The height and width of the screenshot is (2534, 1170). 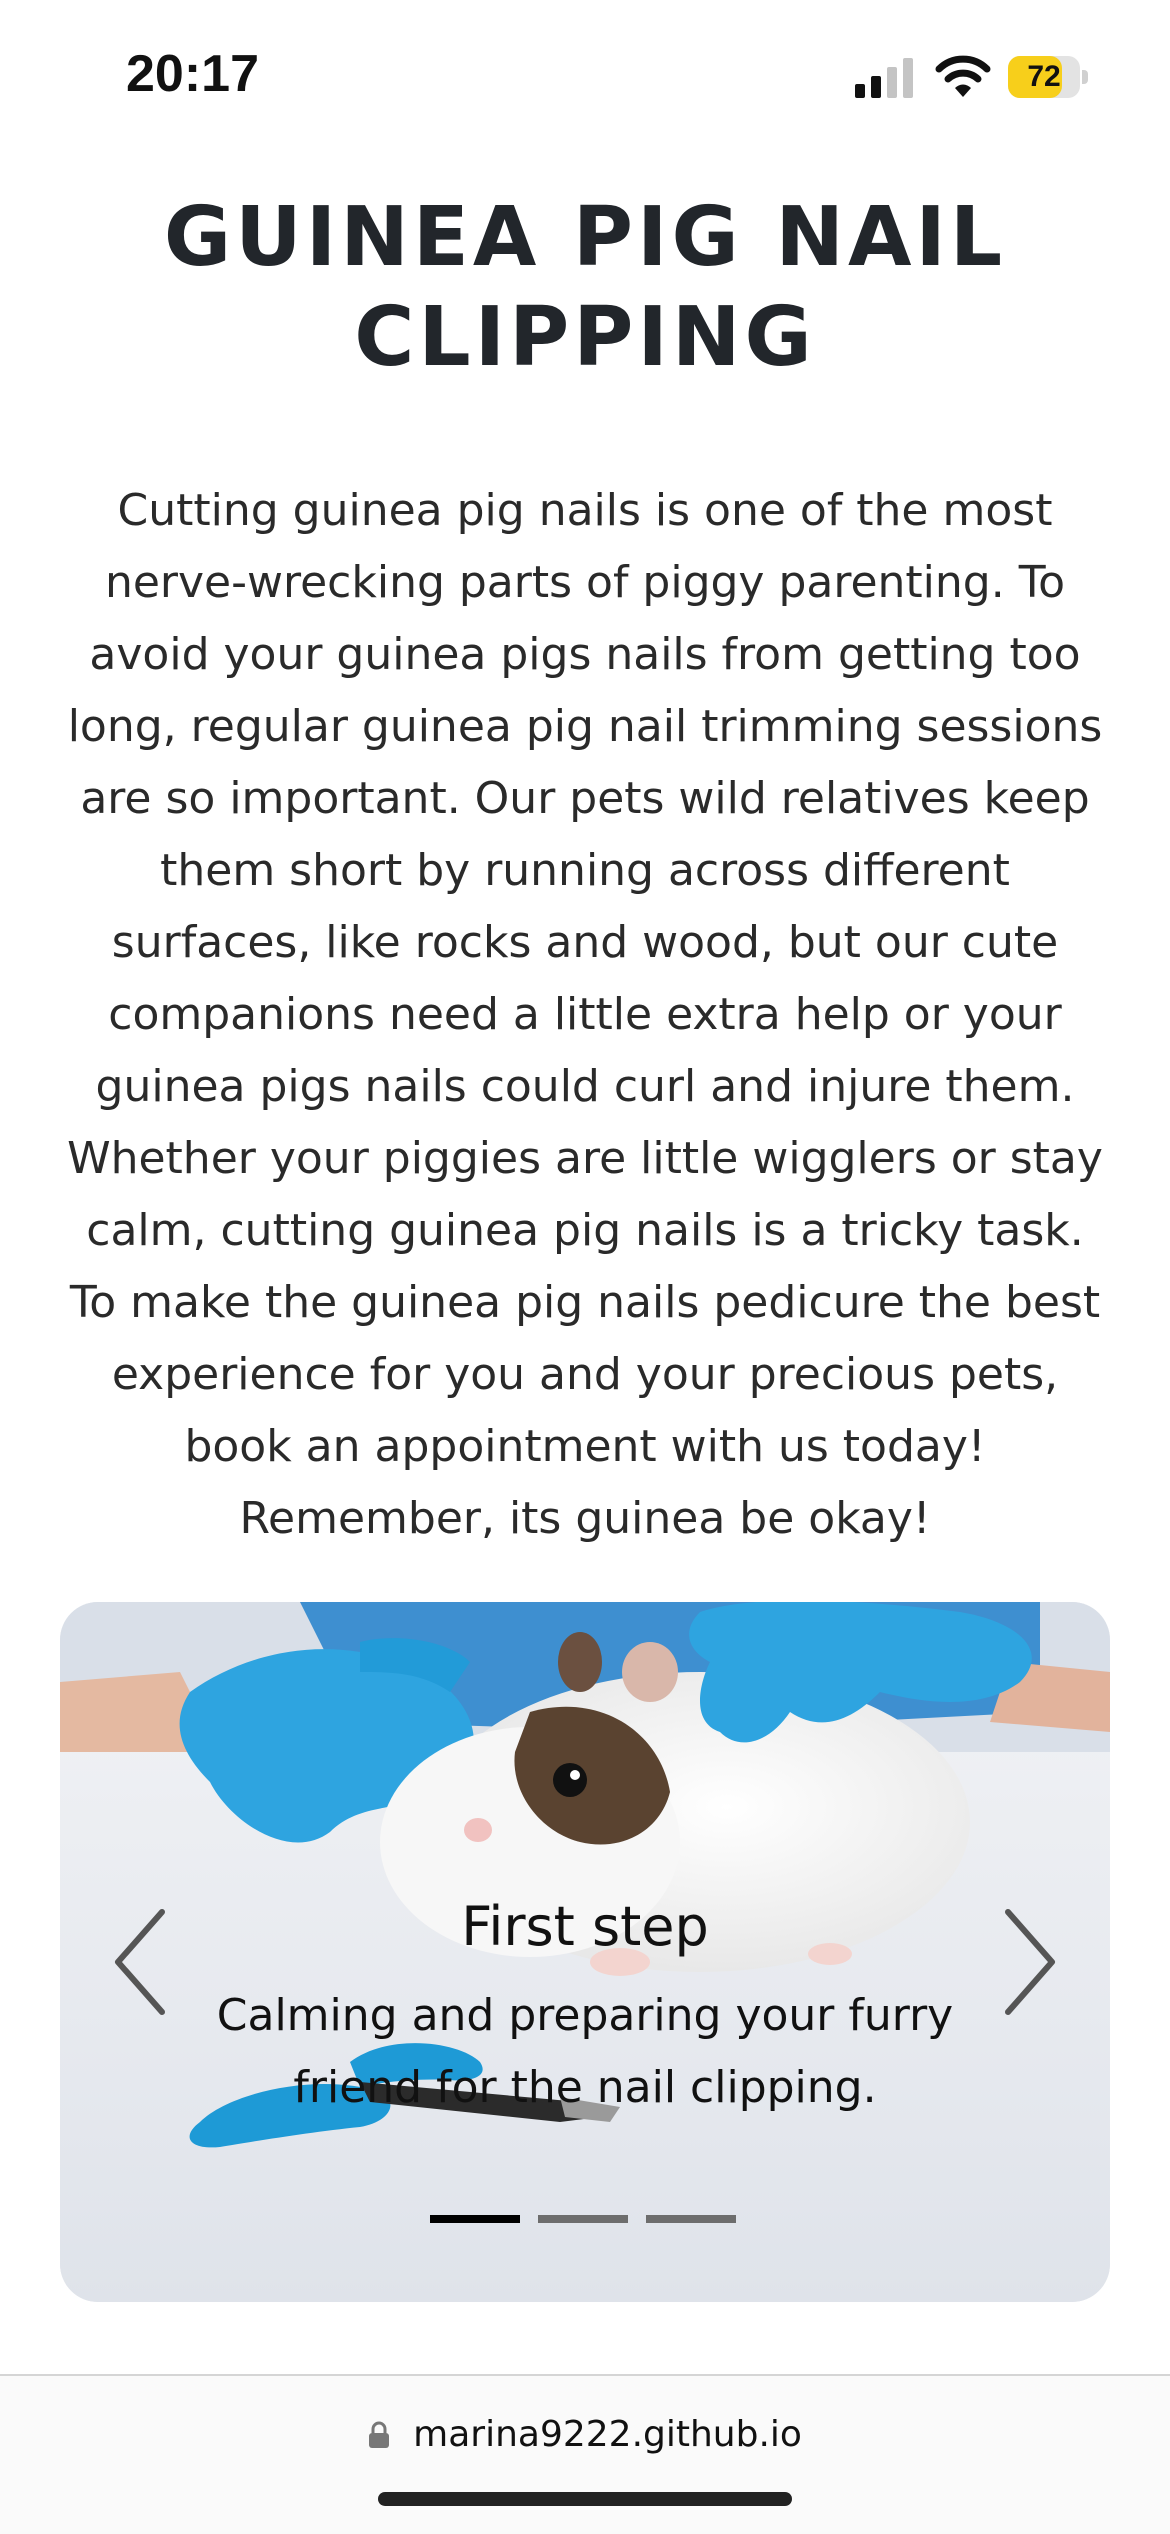 What do you see at coordinates (607, 2434) in the screenshot?
I see `url-text: marina9222.github.io` at bounding box center [607, 2434].